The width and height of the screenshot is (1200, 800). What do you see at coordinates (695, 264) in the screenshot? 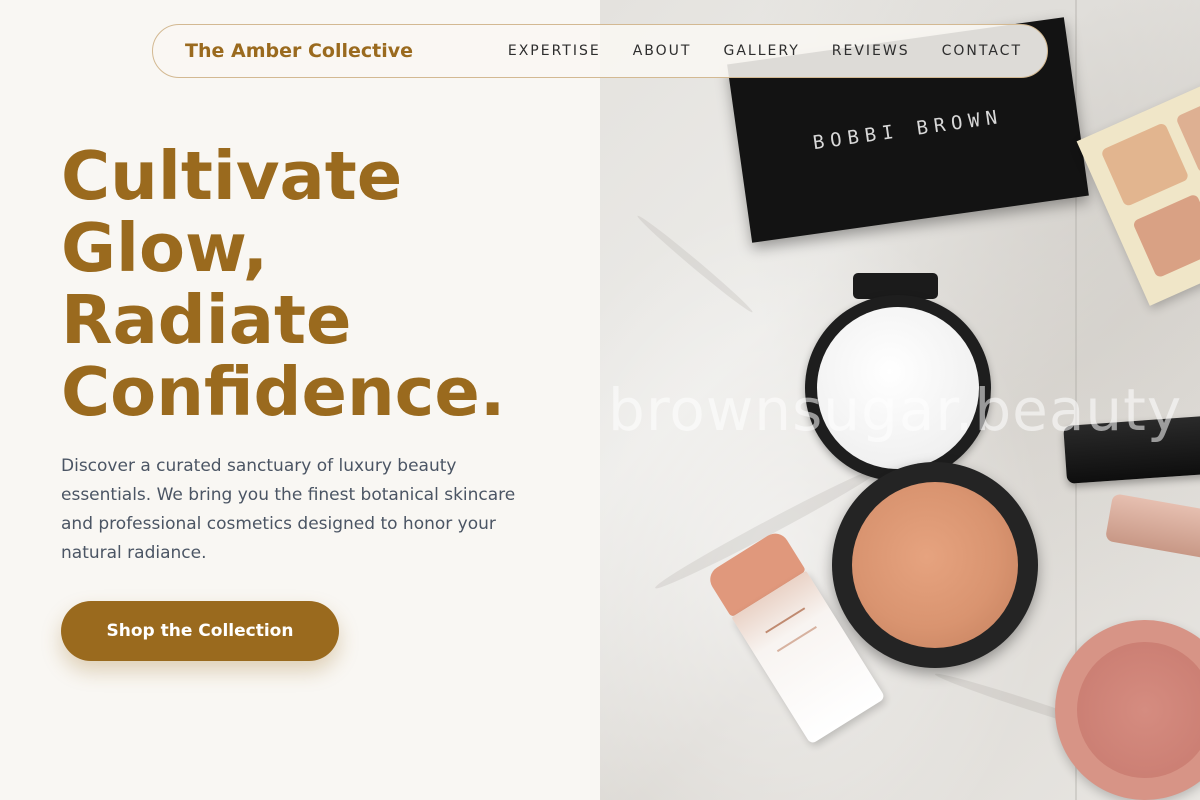
I see `marble-vein` at bounding box center [695, 264].